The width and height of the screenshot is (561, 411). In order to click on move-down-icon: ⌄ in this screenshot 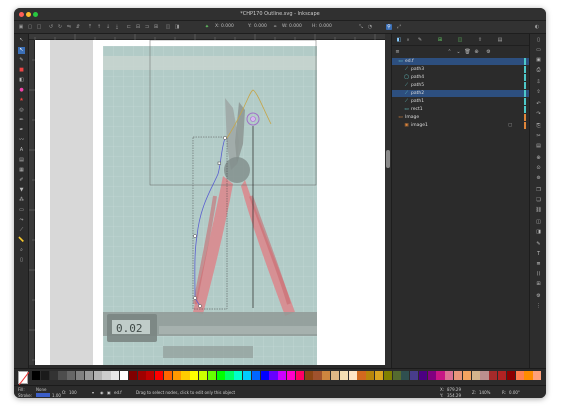, I will do `click(458, 52)`.